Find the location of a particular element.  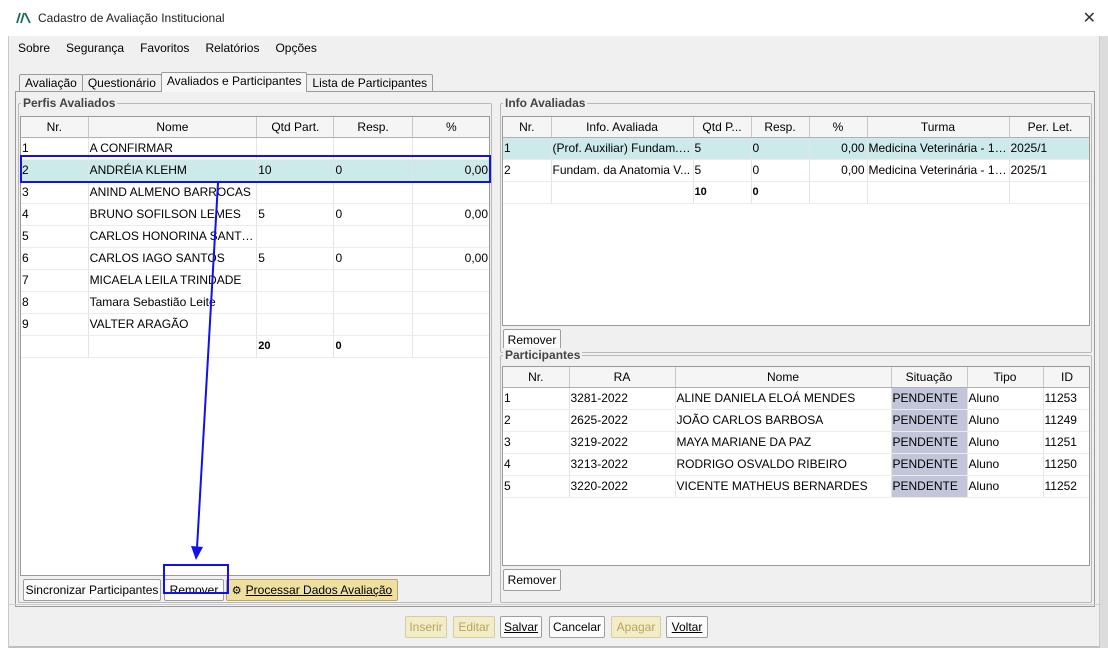

total-cell: 0 is located at coordinates (373, 346).